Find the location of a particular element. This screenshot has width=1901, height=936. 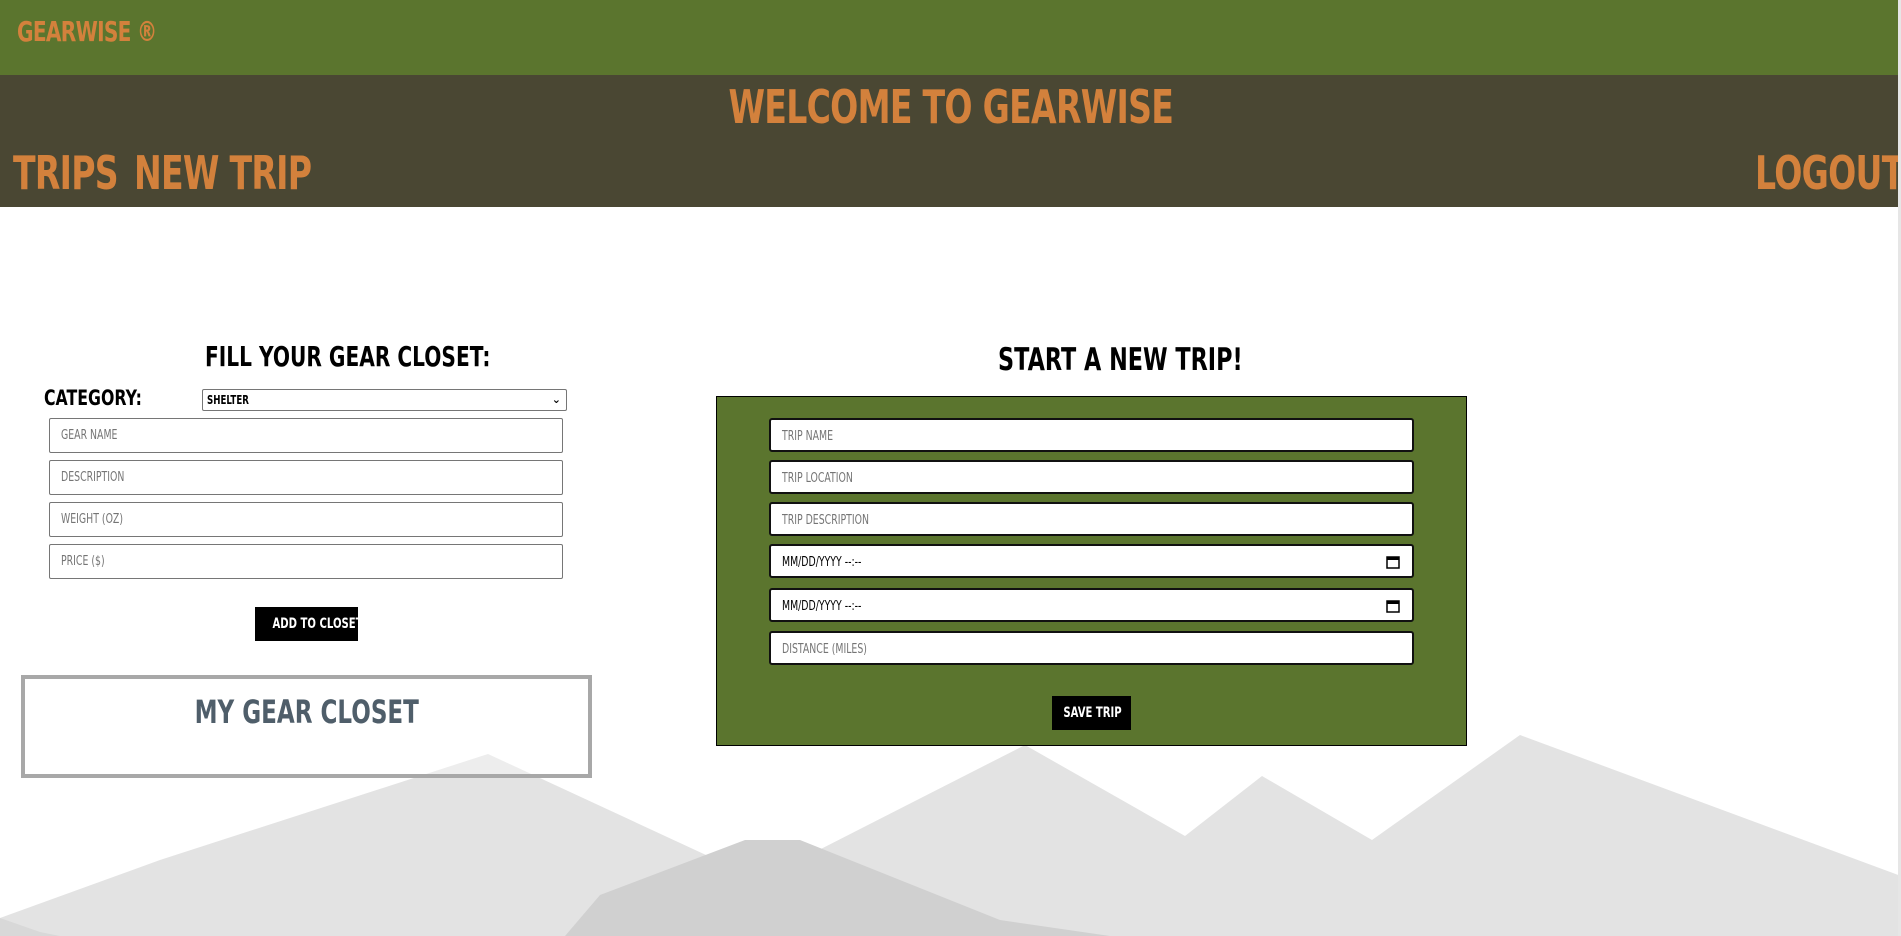

top-bar is located at coordinates (950, 37).